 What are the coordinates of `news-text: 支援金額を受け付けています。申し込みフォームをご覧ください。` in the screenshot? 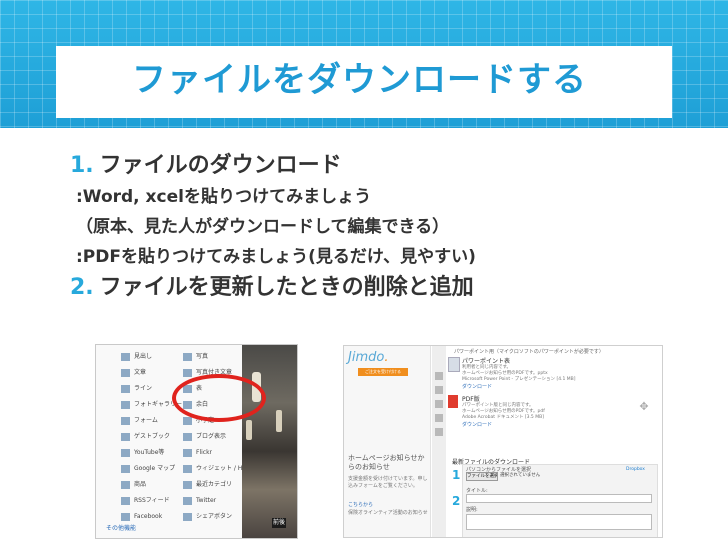 It's located at (388, 482).